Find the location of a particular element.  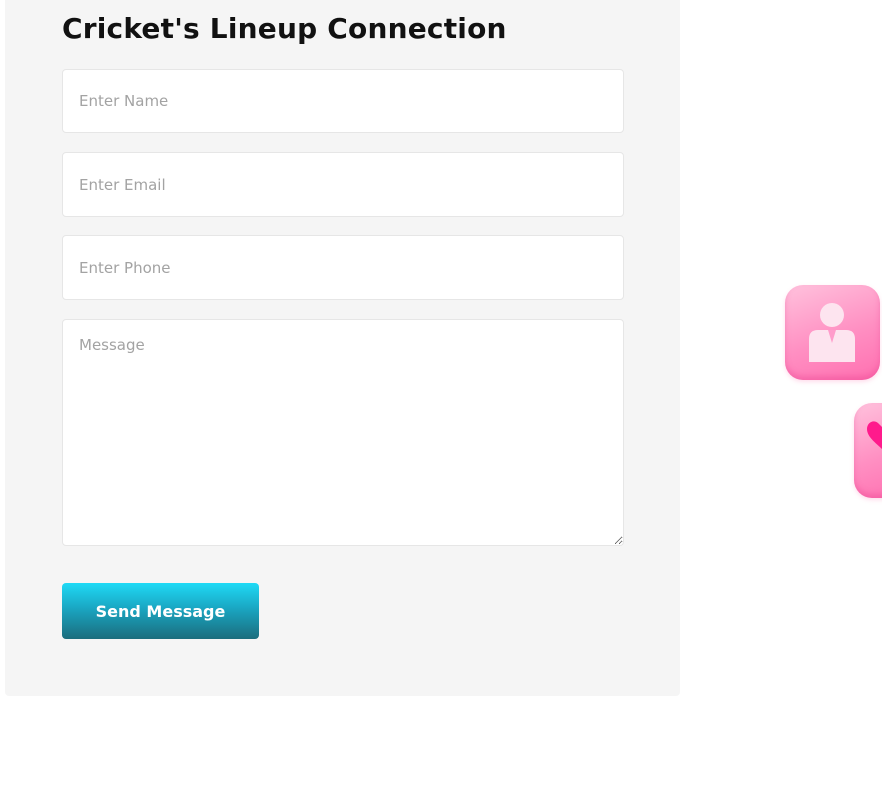

person-icon-glyph is located at coordinates (832, 332).